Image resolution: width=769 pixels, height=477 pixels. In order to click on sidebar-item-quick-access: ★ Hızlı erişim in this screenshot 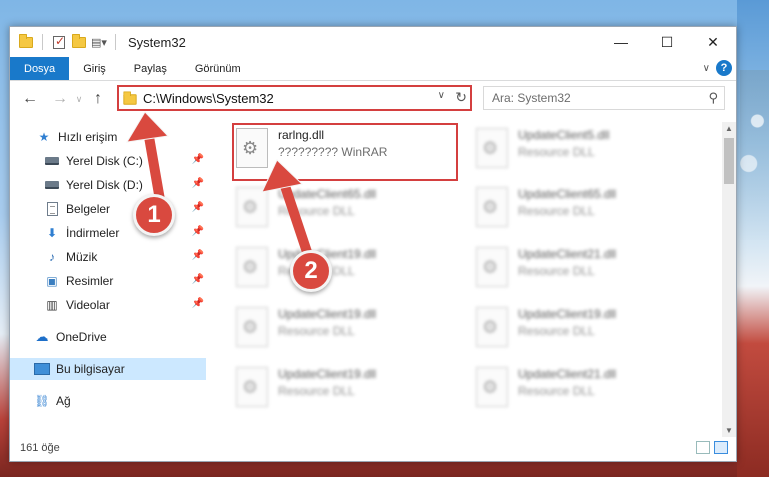, I will do `click(108, 137)`.